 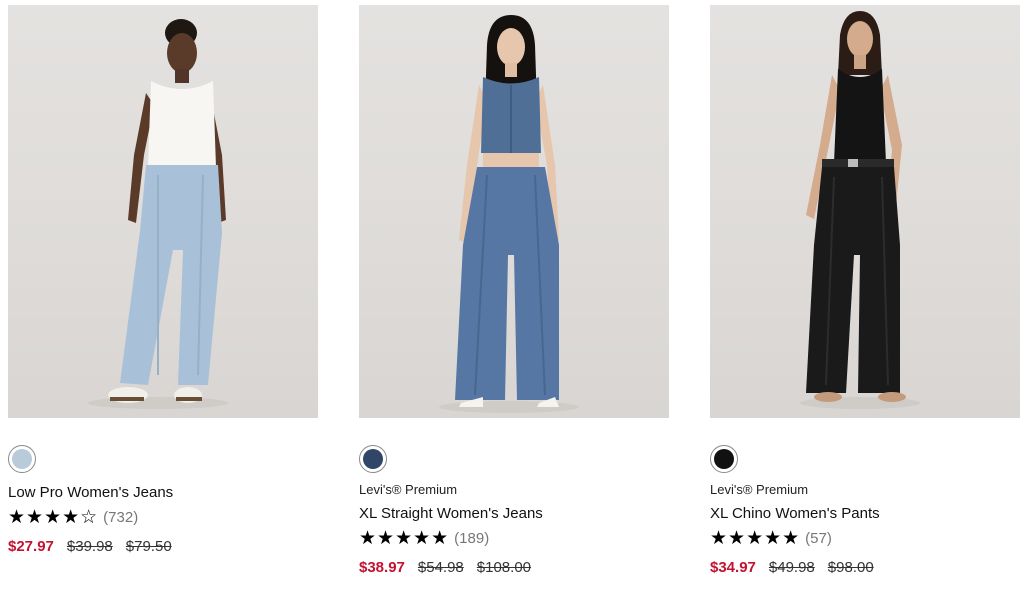 I want to click on product-prices: $34.97 $49.98 $98.00, so click(x=792, y=567).